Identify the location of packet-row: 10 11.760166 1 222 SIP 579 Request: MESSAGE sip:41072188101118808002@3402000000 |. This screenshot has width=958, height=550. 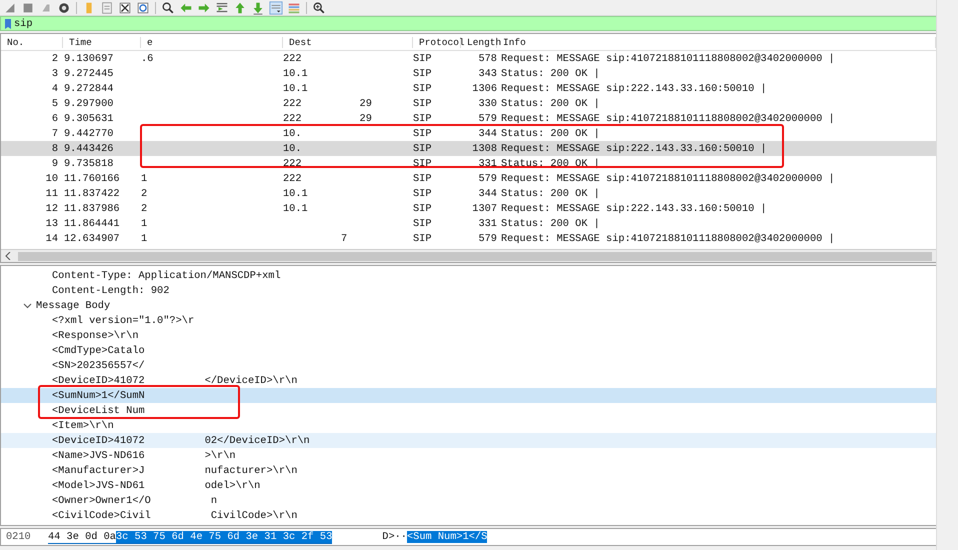
(468, 178).